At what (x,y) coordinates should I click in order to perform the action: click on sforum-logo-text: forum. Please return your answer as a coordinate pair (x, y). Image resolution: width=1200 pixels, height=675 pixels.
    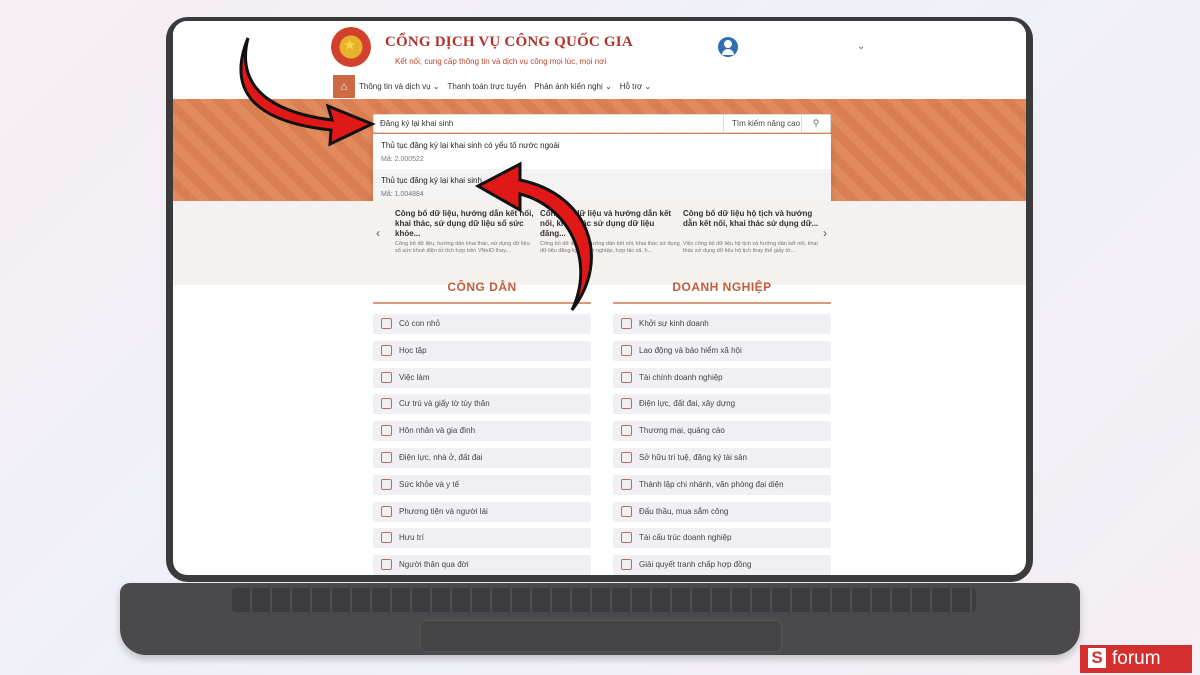
    Looking at the image, I should click on (1136, 658).